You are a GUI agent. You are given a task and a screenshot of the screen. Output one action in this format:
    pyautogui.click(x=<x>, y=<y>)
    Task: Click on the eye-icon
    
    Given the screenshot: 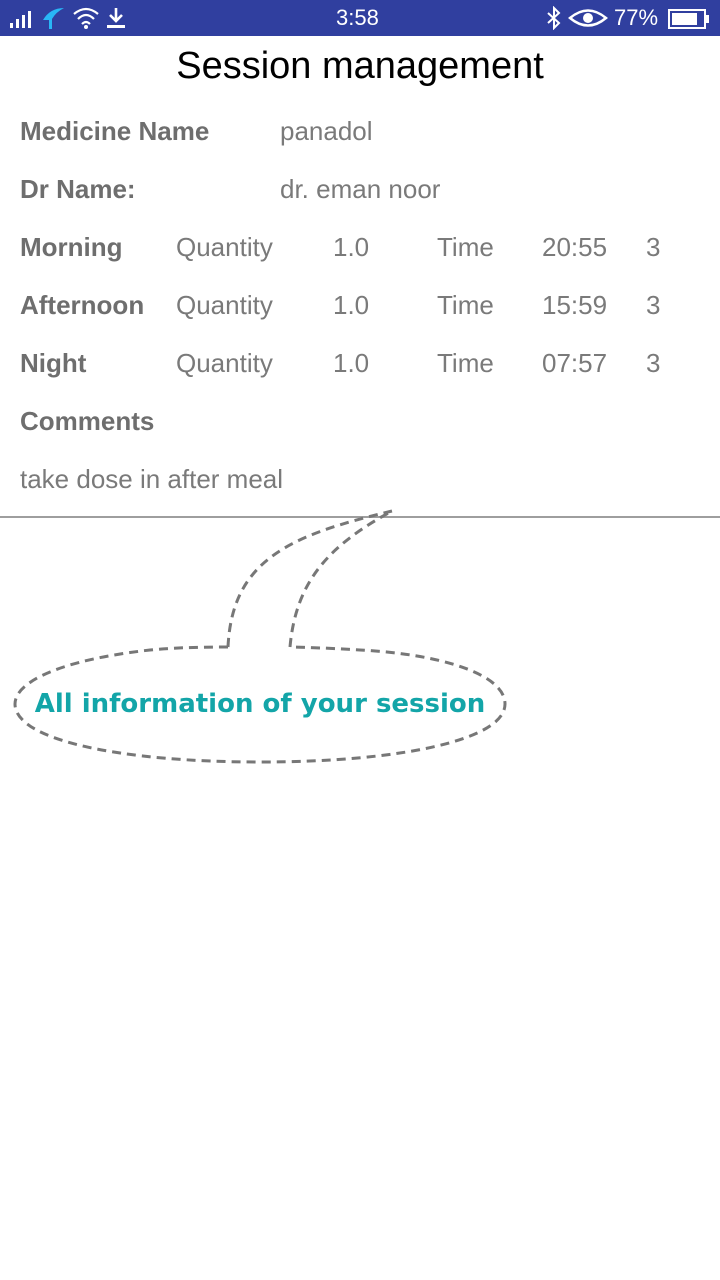 What is the action you would take?
    pyautogui.click(x=588, y=18)
    